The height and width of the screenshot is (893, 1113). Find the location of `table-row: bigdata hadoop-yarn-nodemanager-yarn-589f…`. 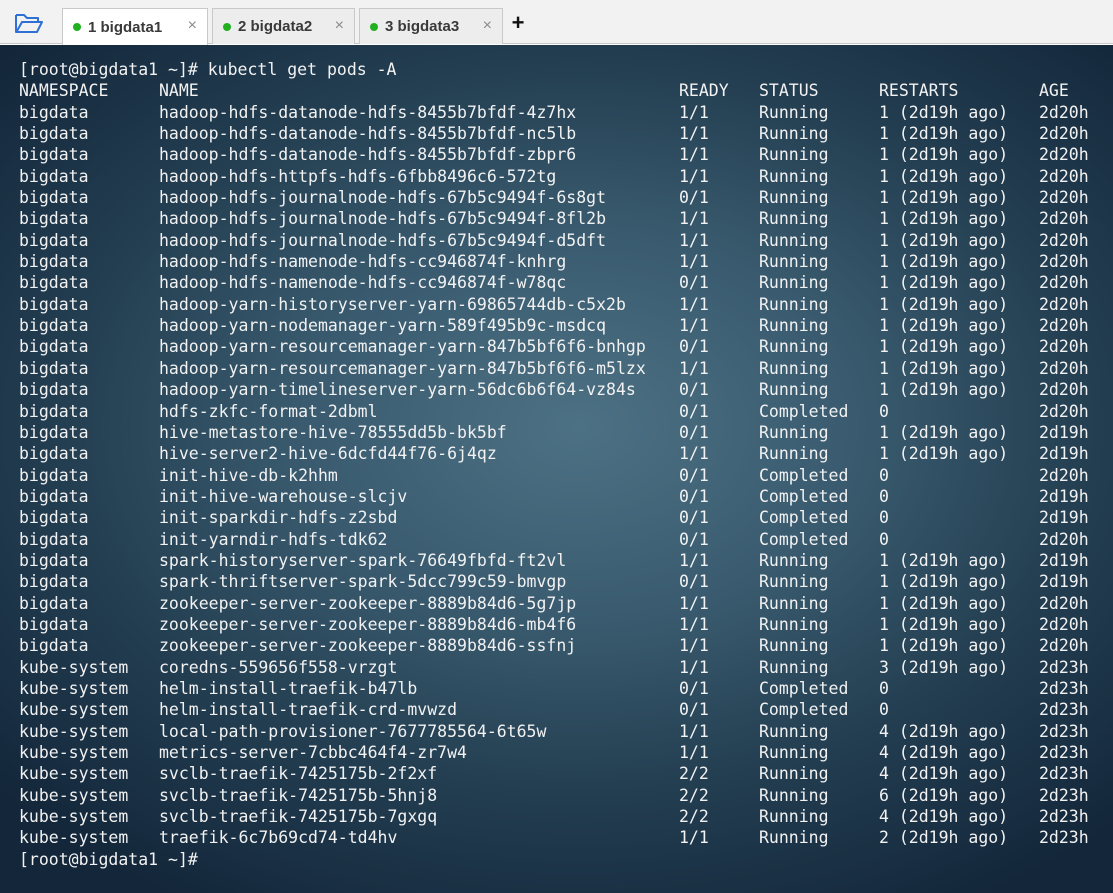

table-row: bigdata hadoop-yarn-nodemanager-yarn-589f… is located at coordinates (554, 325).